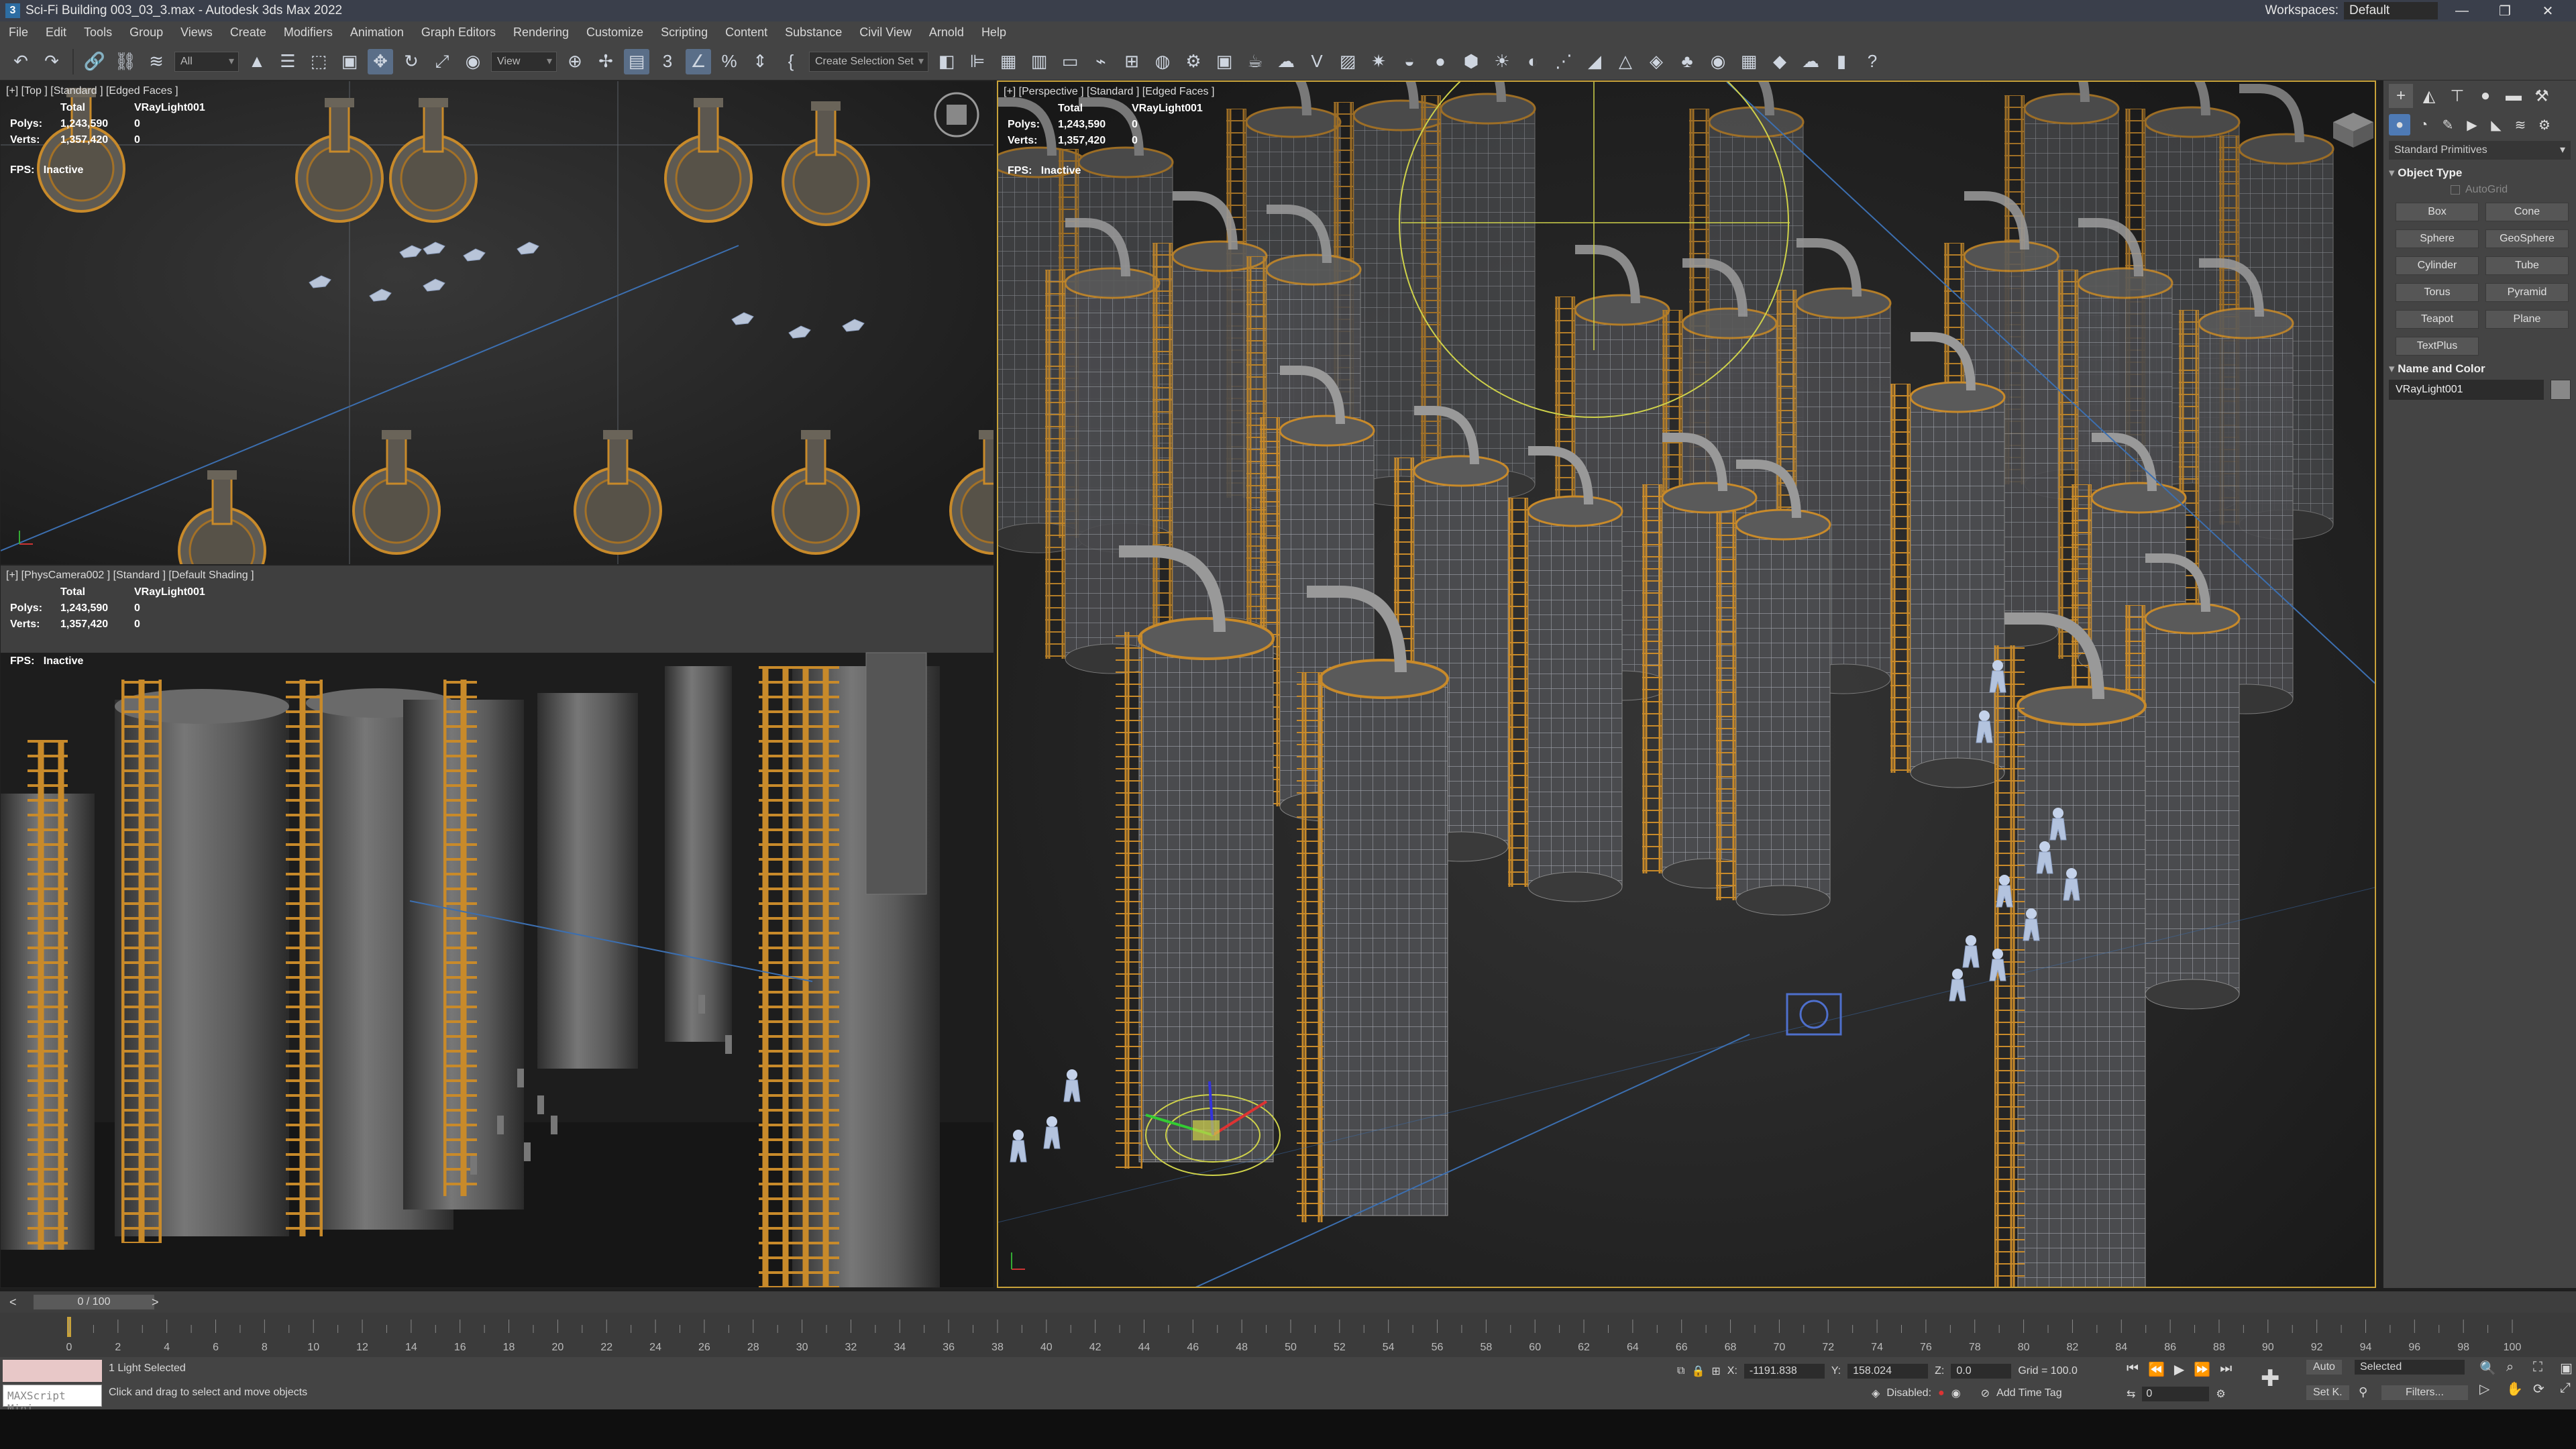 This screenshot has width=2576, height=1449. I want to click on time-slider: 0 / 100, so click(94, 1302).